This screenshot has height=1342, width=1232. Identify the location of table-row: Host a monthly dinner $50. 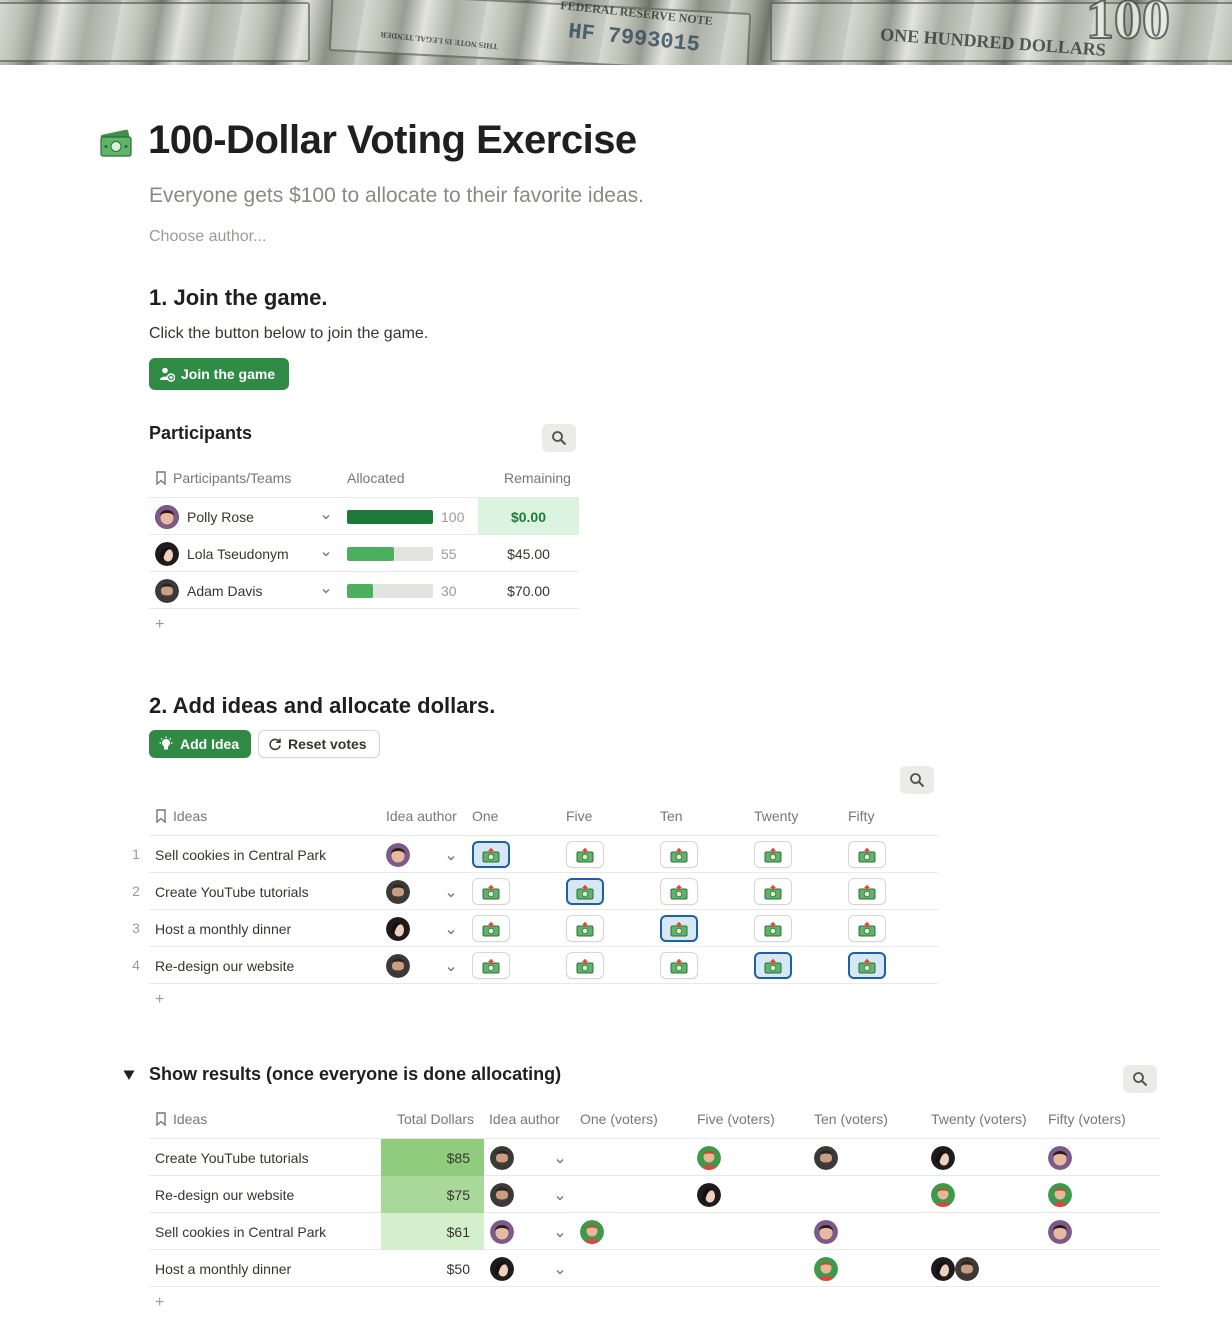
(654, 1268).